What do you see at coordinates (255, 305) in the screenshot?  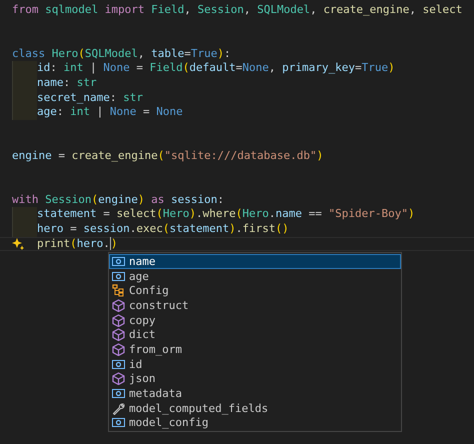 I see `suggestion-item: construct` at bounding box center [255, 305].